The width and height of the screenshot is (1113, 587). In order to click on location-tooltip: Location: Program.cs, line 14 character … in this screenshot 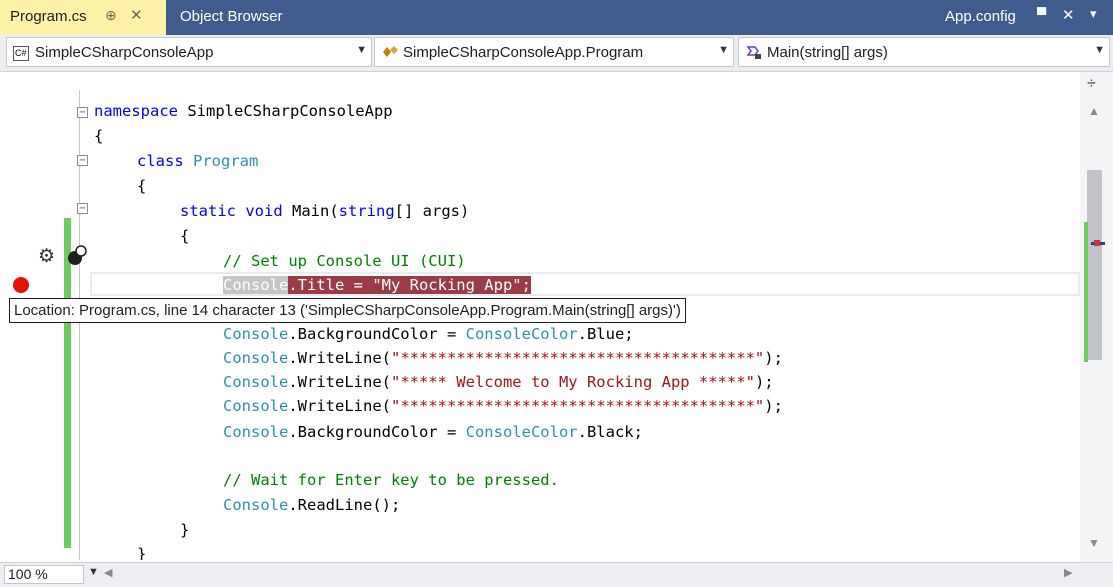, I will do `click(347, 310)`.